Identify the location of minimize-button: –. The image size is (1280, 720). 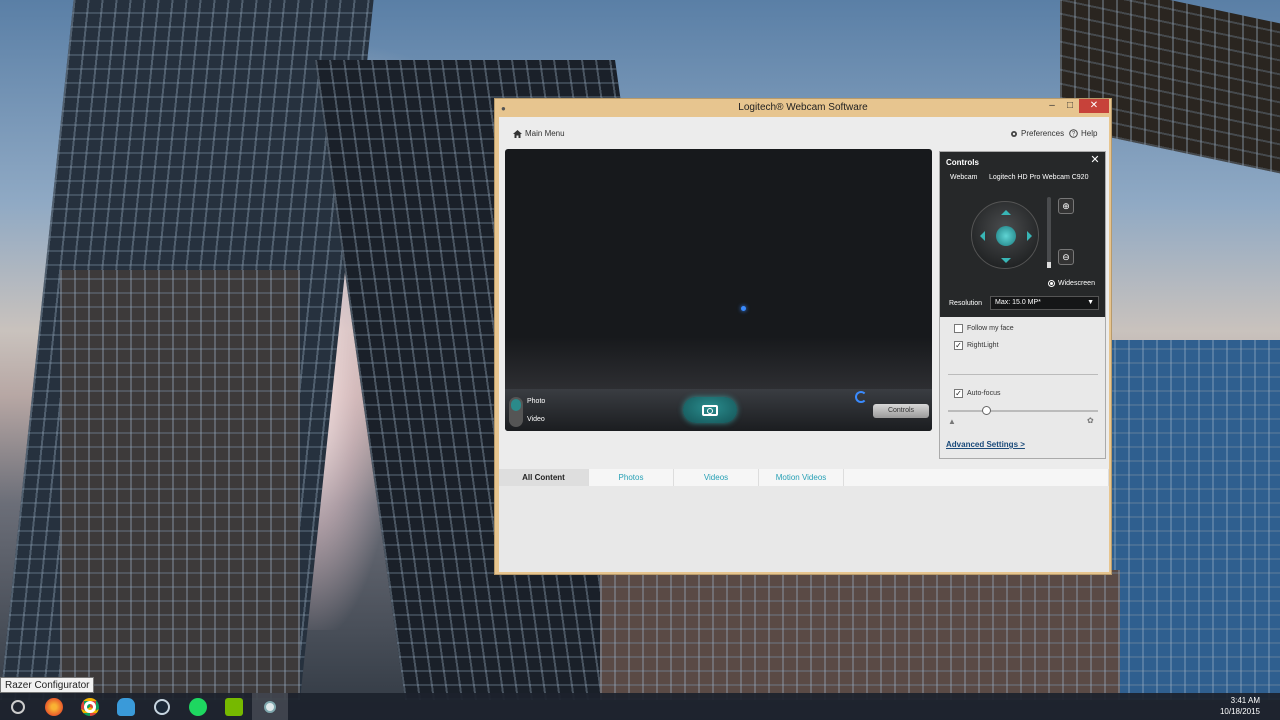
(1052, 106).